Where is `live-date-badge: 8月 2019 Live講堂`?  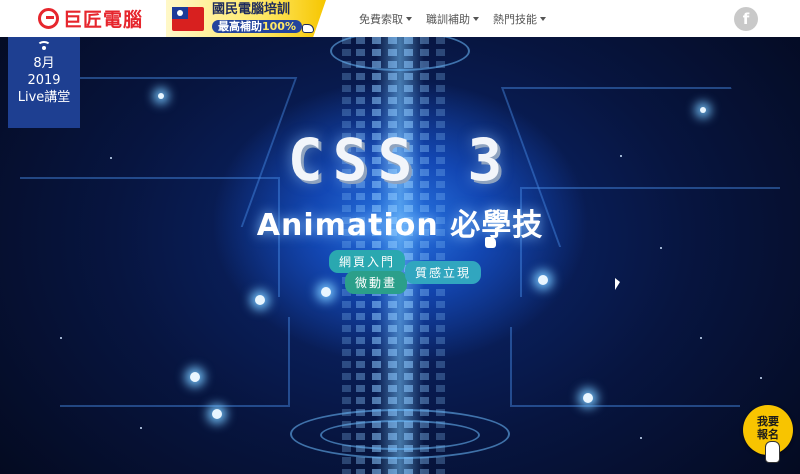
live-date-badge: 8月 2019 Live講堂 is located at coordinates (44, 82).